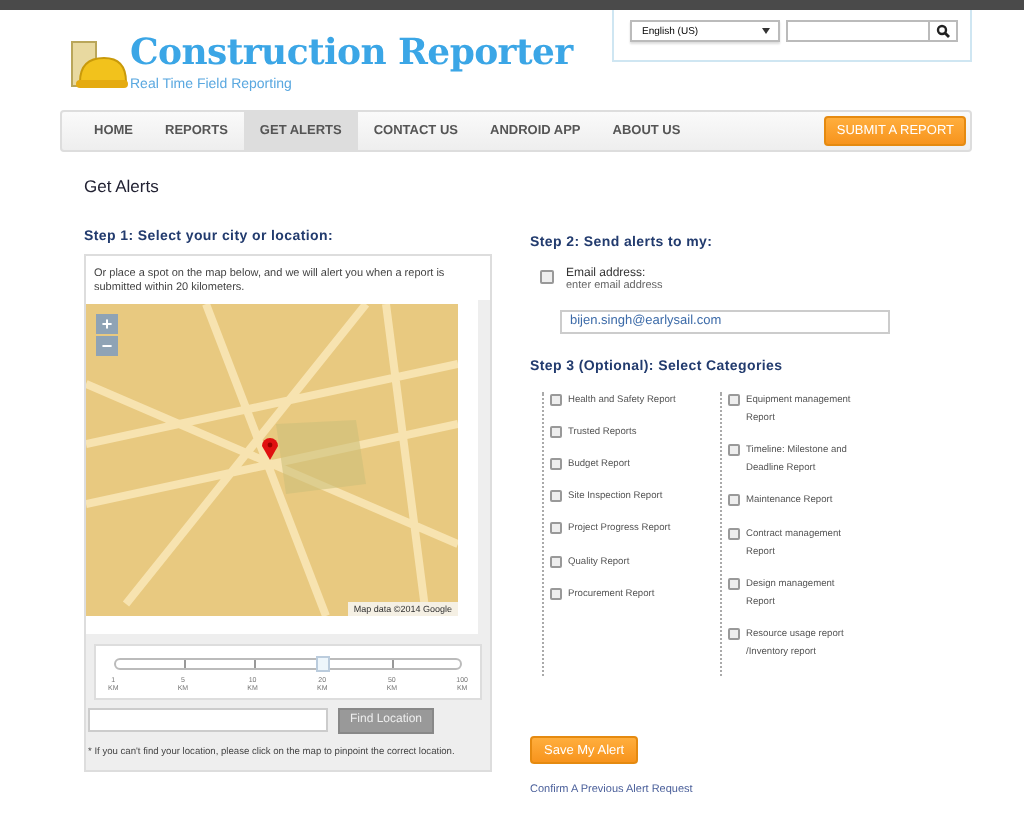 This screenshot has height=824, width=1024. What do you see at coordinates (270, 449) in the screenshot?
I see `map-pin-icon` at bounding box center [270, 449].